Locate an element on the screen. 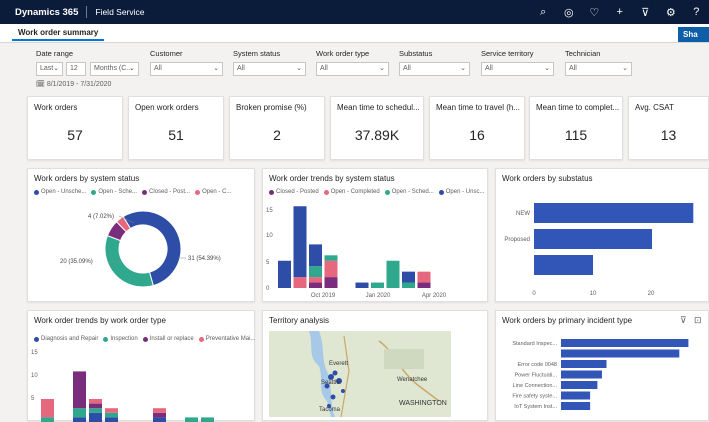  donut-chart: 31 (54.39%) 20 (35.09%) 4 (7.02%) is located at coordinates (142, 236).